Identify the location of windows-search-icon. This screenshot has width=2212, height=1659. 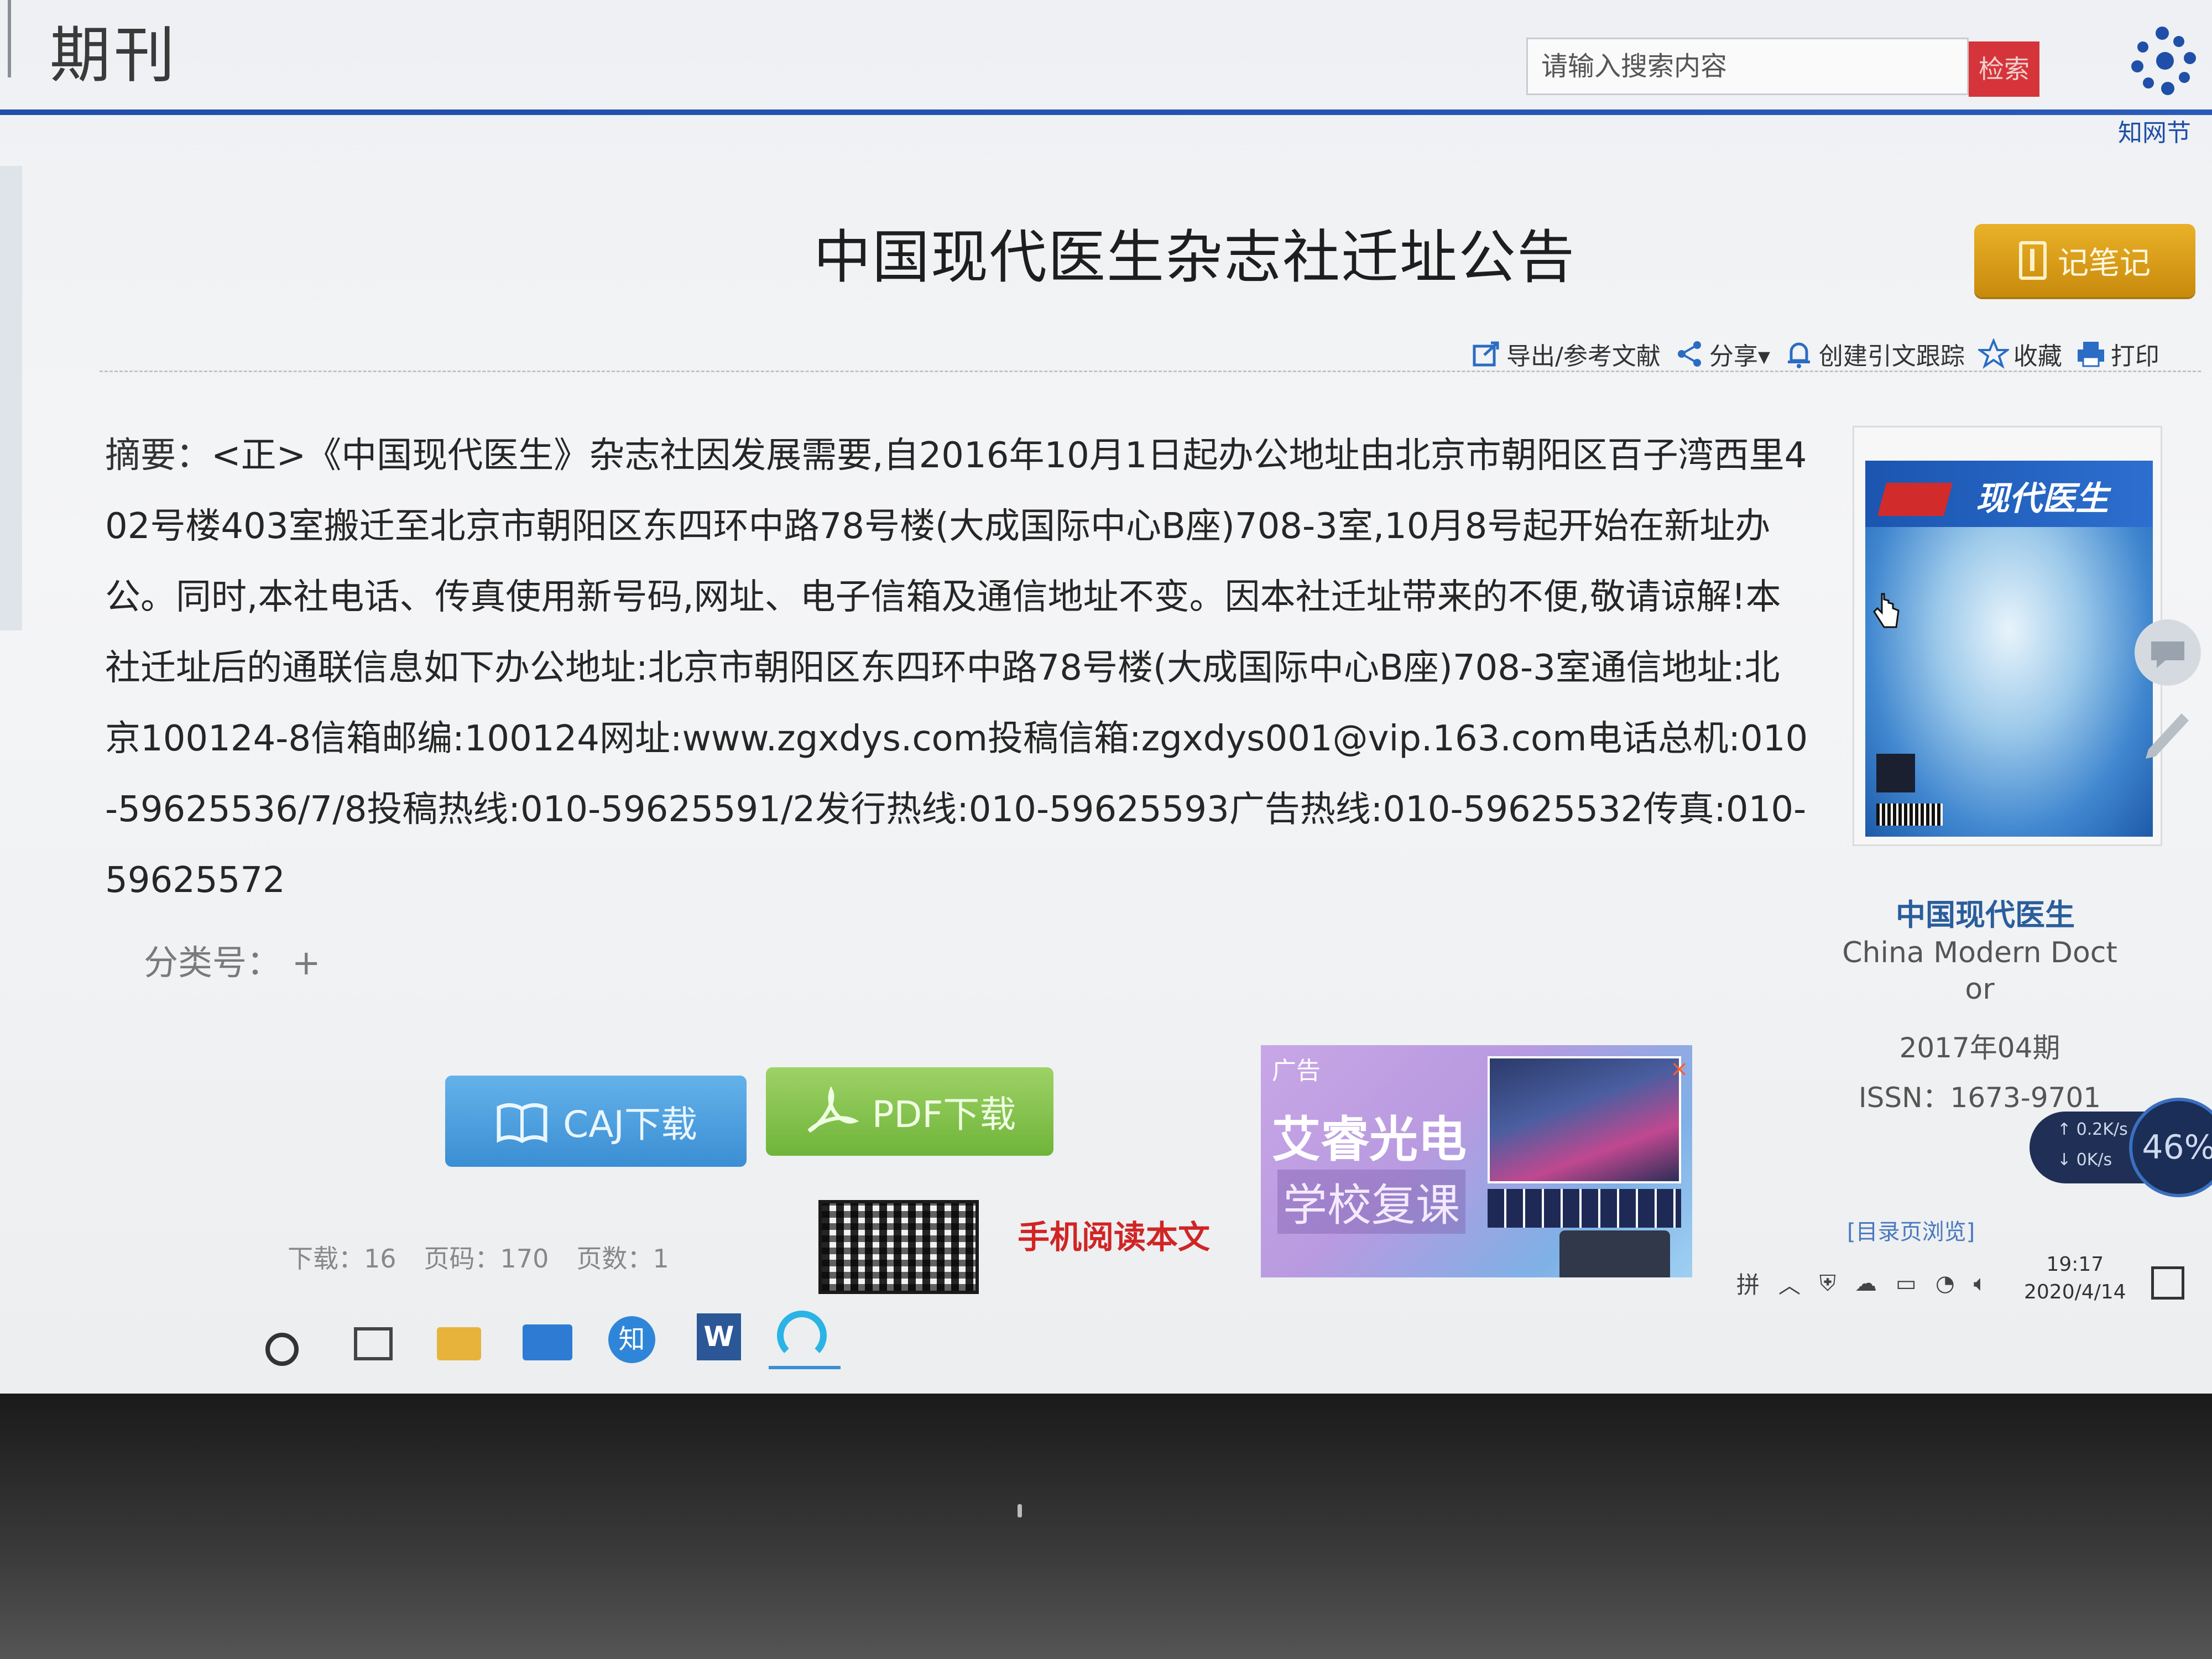
(282, 1349).